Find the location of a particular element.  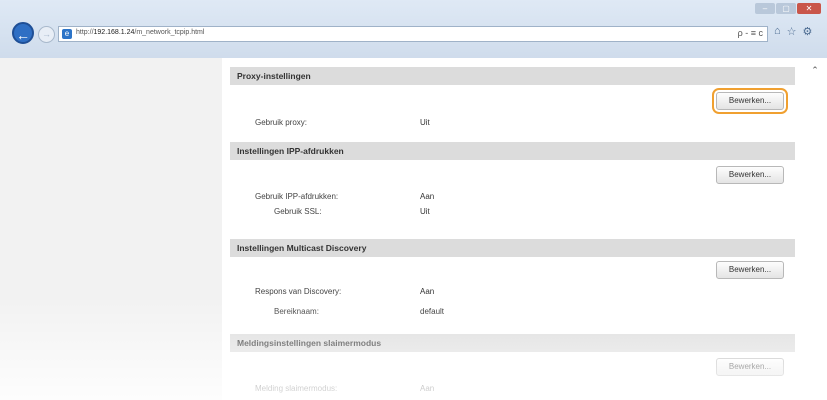

minimize-button: – is located at coordinates (765, 8).